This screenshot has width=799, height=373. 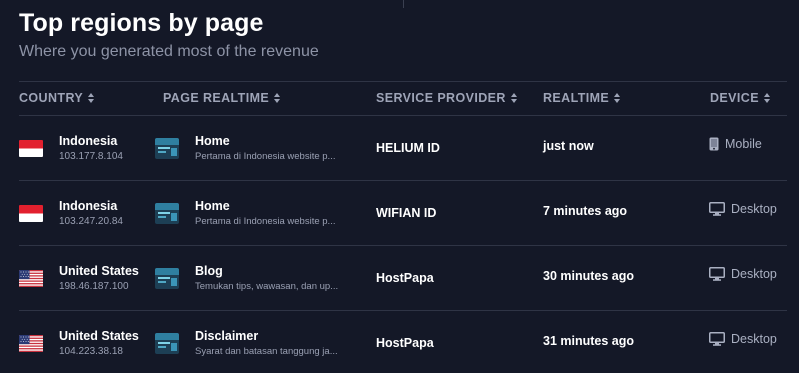 What do you see at coordinates (51, 98) in the screenshot?
I see `column-header-label: COUNTRY` at bounding box center [51, 98].